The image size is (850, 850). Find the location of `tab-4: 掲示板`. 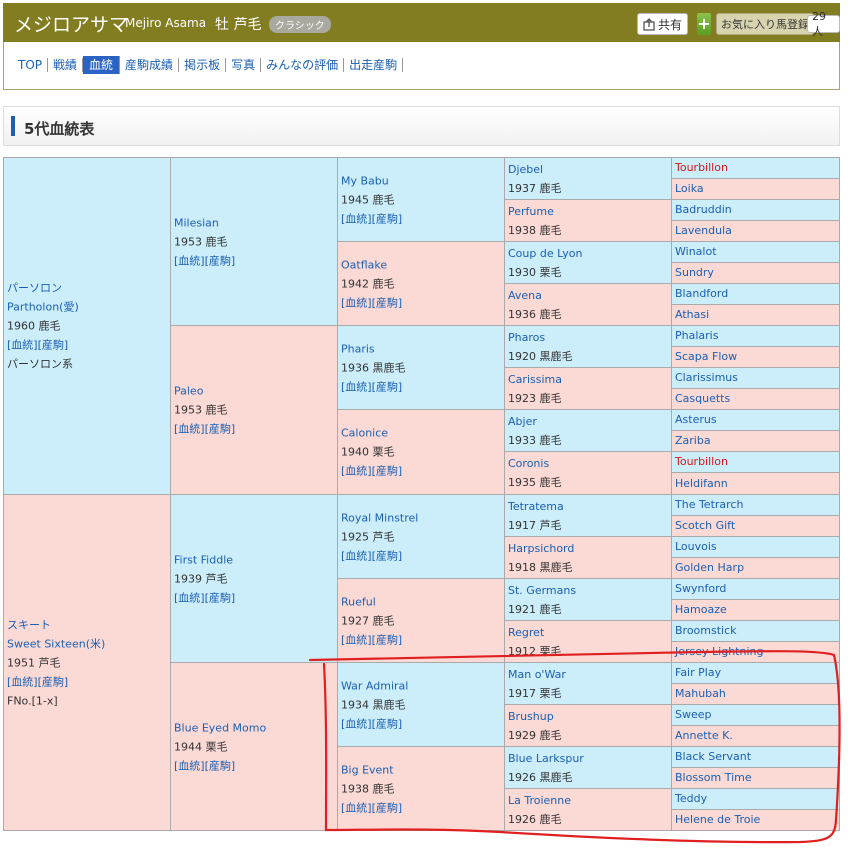

tab-4: 掲示板 is located at coordinates (203, 65).